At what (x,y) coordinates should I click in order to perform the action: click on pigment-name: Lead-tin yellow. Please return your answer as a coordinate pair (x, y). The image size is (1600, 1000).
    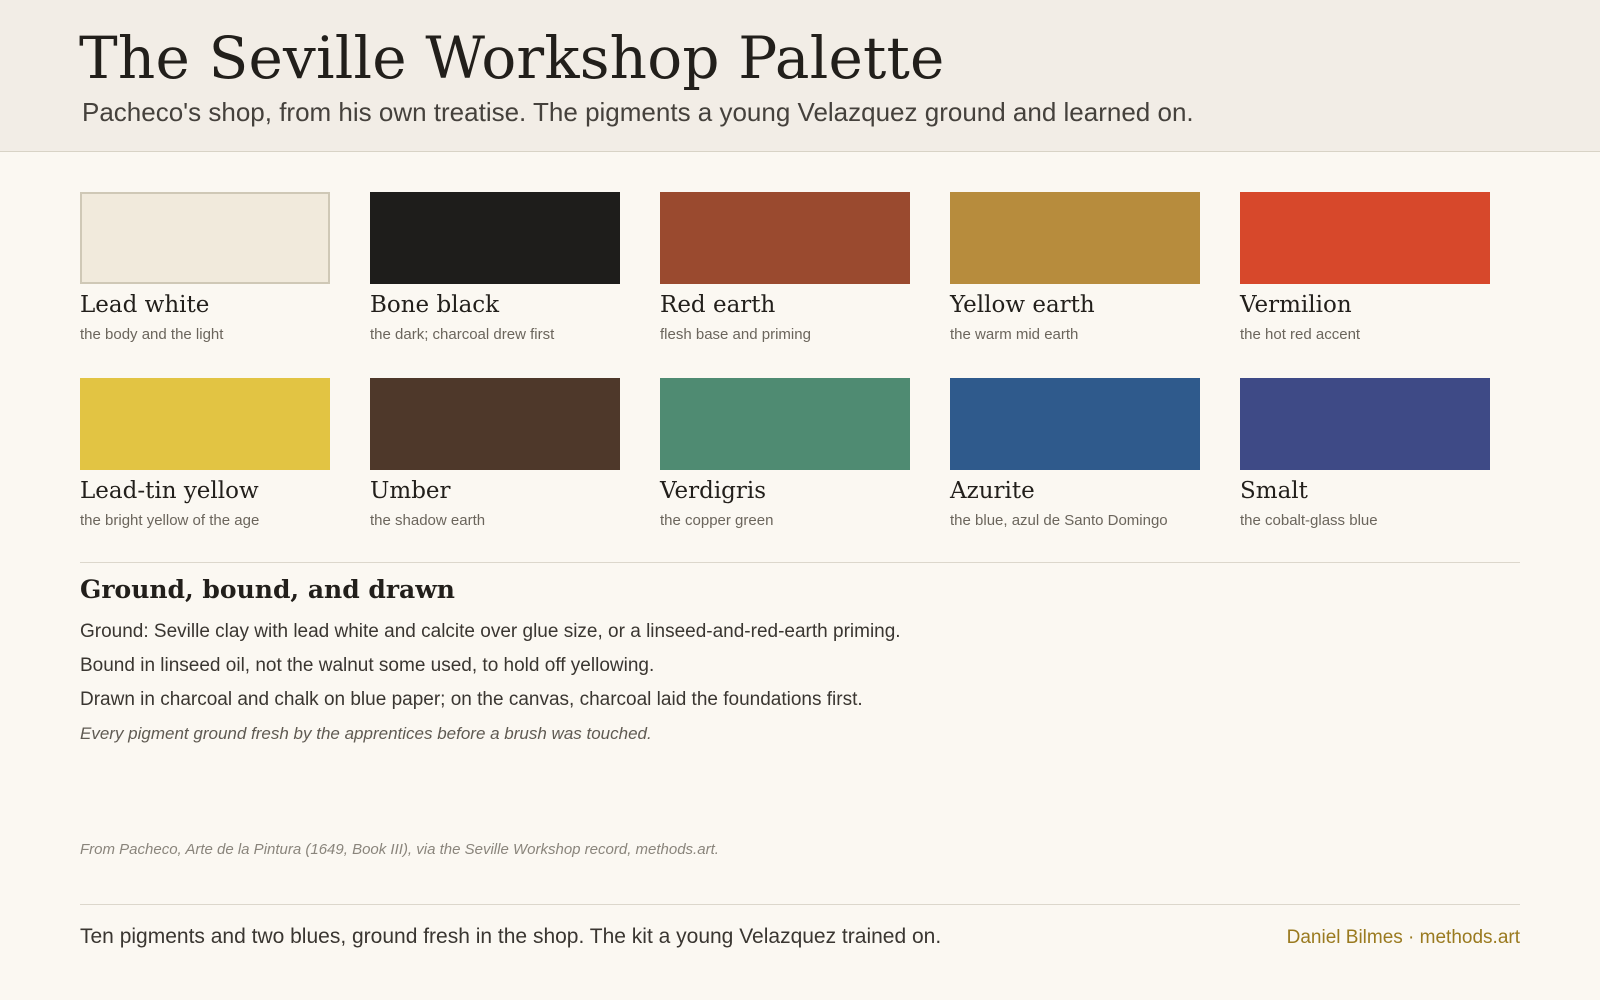
    Looking at the image, I should click on (169, 491).